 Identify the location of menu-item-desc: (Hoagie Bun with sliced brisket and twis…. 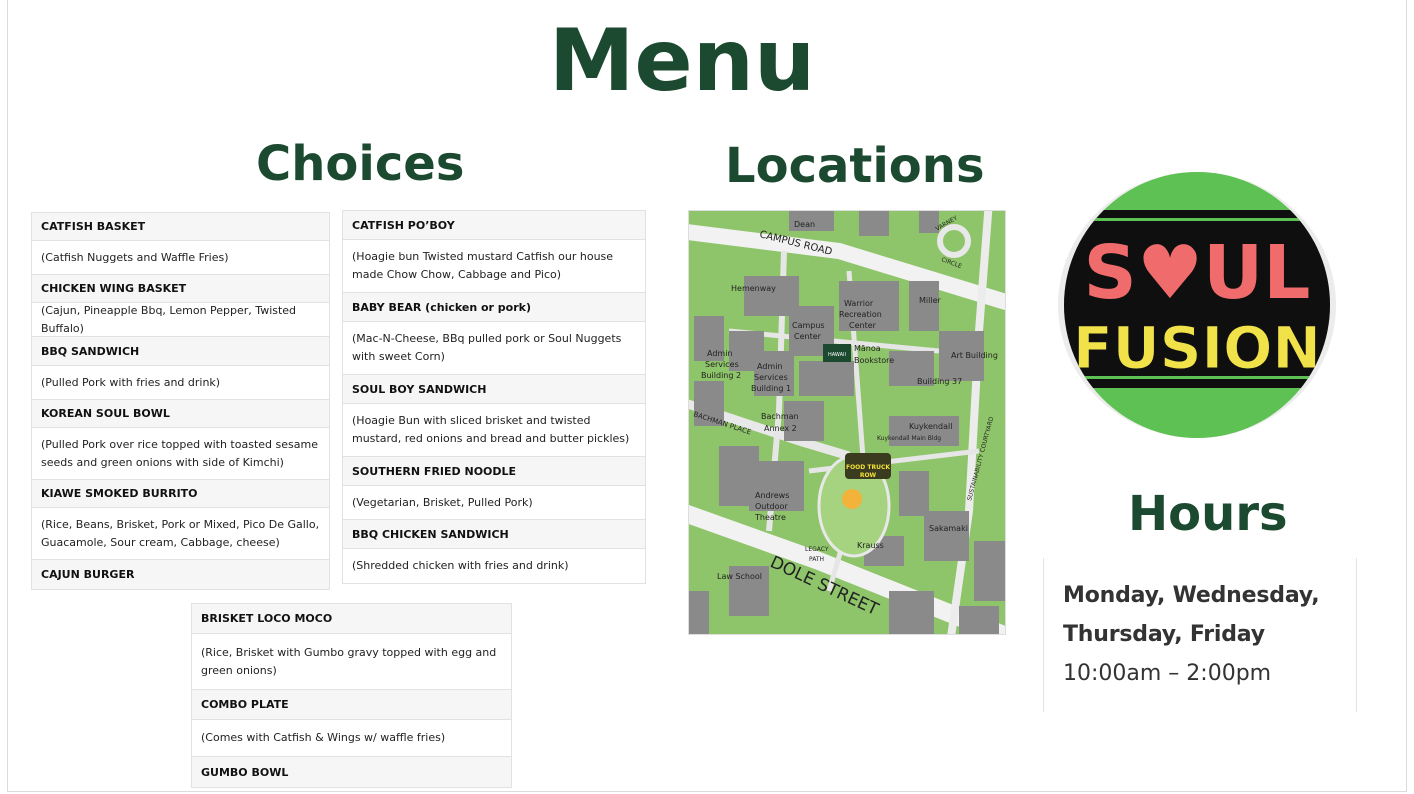
(494, 430).